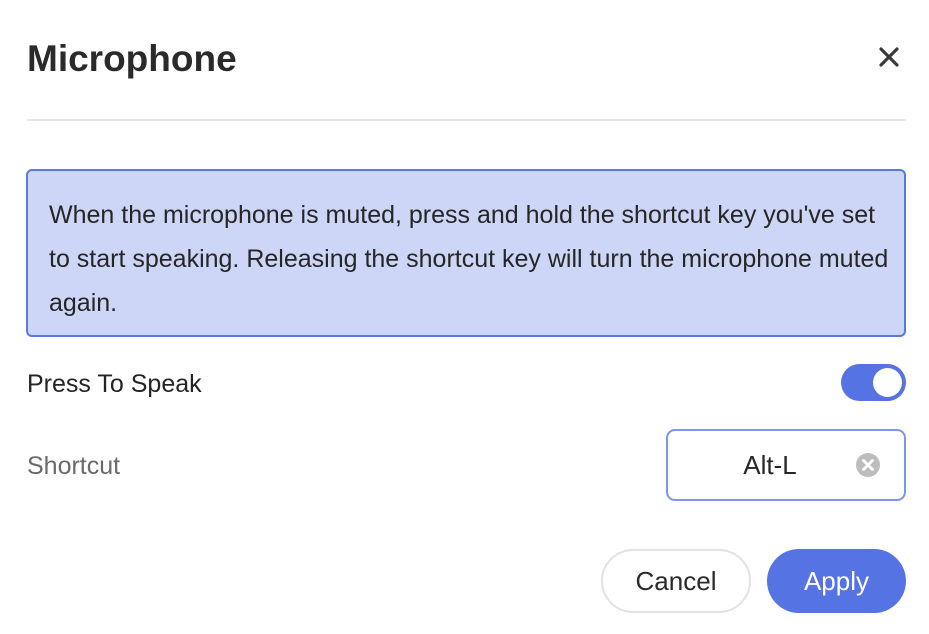 The image size is (929, 634). I want to click on clear-circle-icon, so click(868, 465).